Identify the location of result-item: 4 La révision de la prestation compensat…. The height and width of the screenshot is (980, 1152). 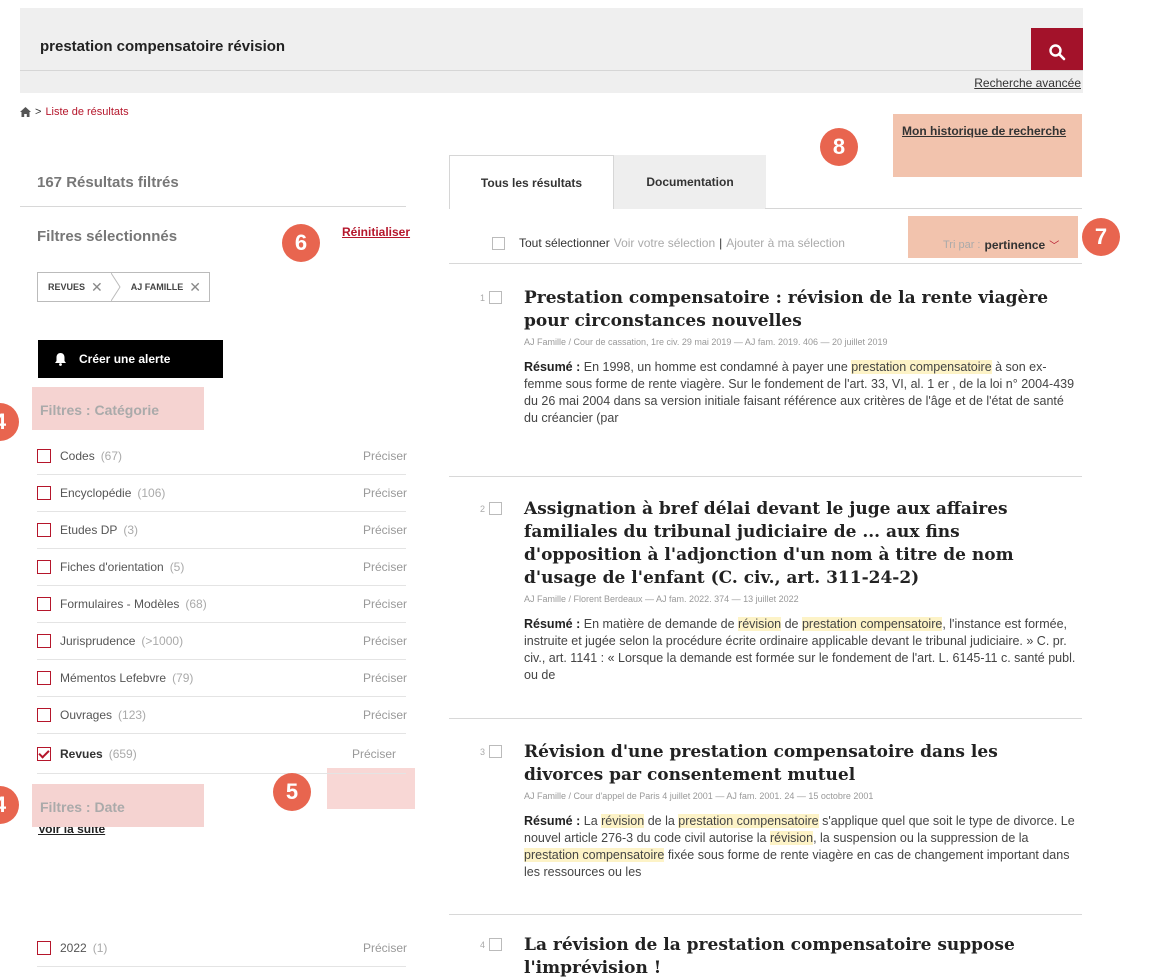
(780, 957).